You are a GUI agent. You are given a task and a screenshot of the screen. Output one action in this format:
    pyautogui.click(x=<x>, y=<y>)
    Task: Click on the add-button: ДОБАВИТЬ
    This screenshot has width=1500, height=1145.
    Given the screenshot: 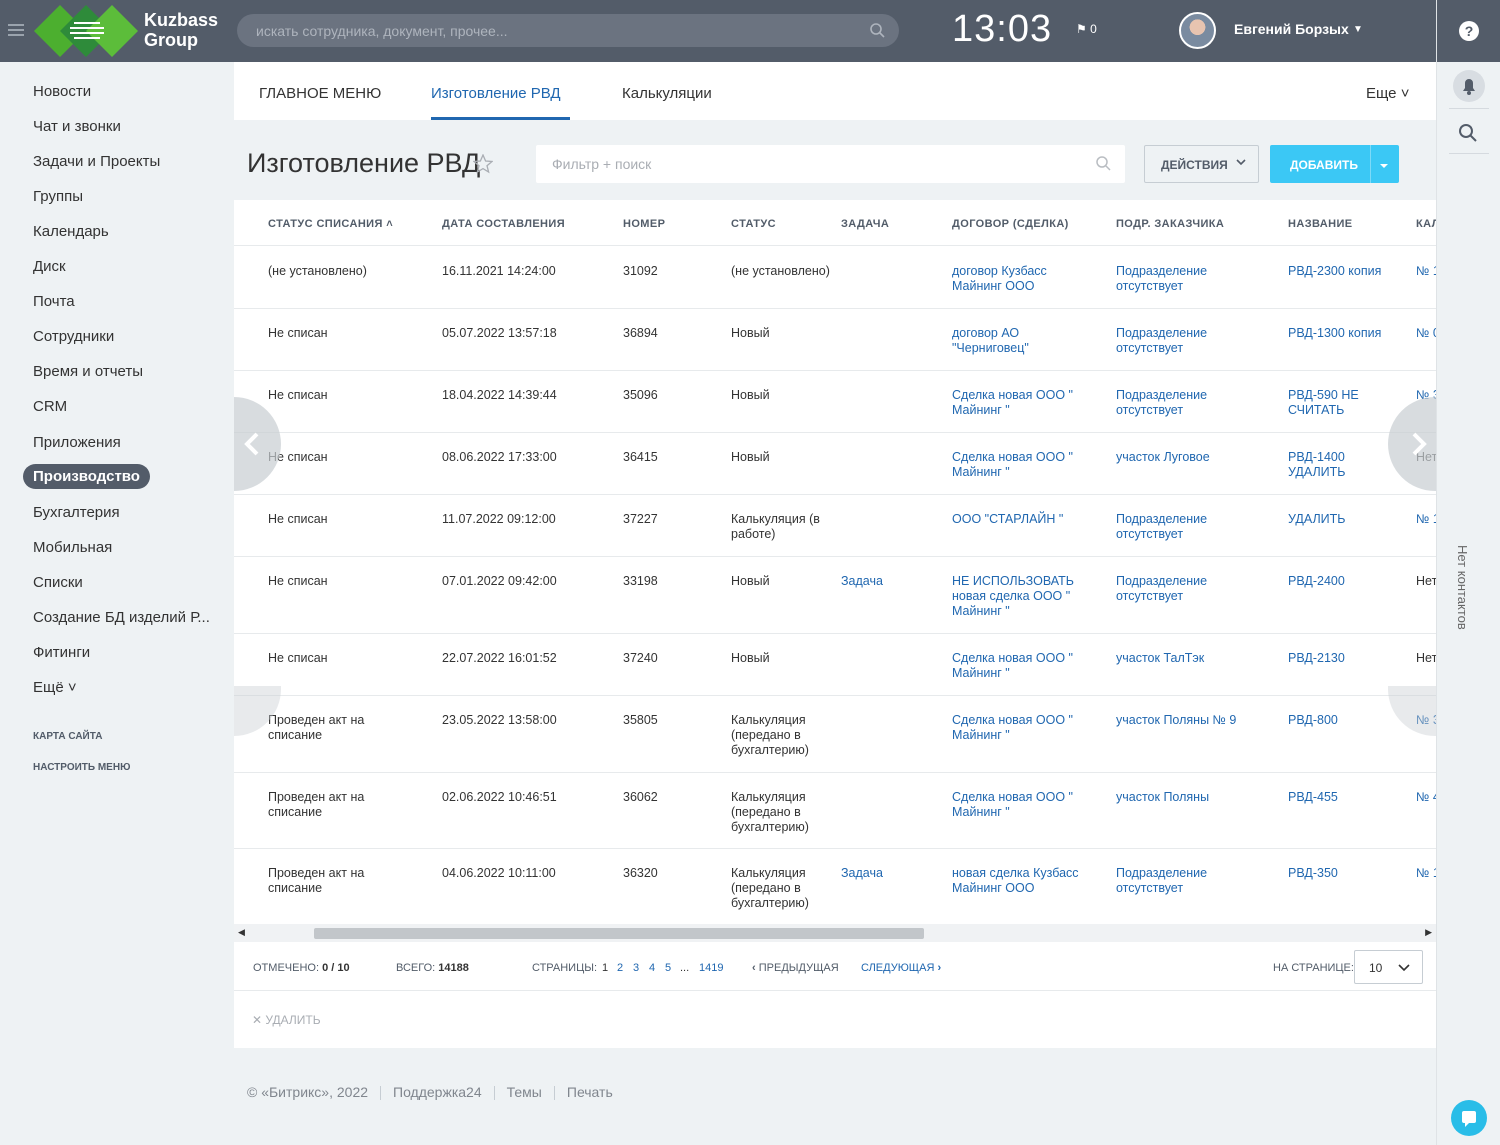 What is the action you would take?
    pyautogui.click(x=1334, y=164)
    